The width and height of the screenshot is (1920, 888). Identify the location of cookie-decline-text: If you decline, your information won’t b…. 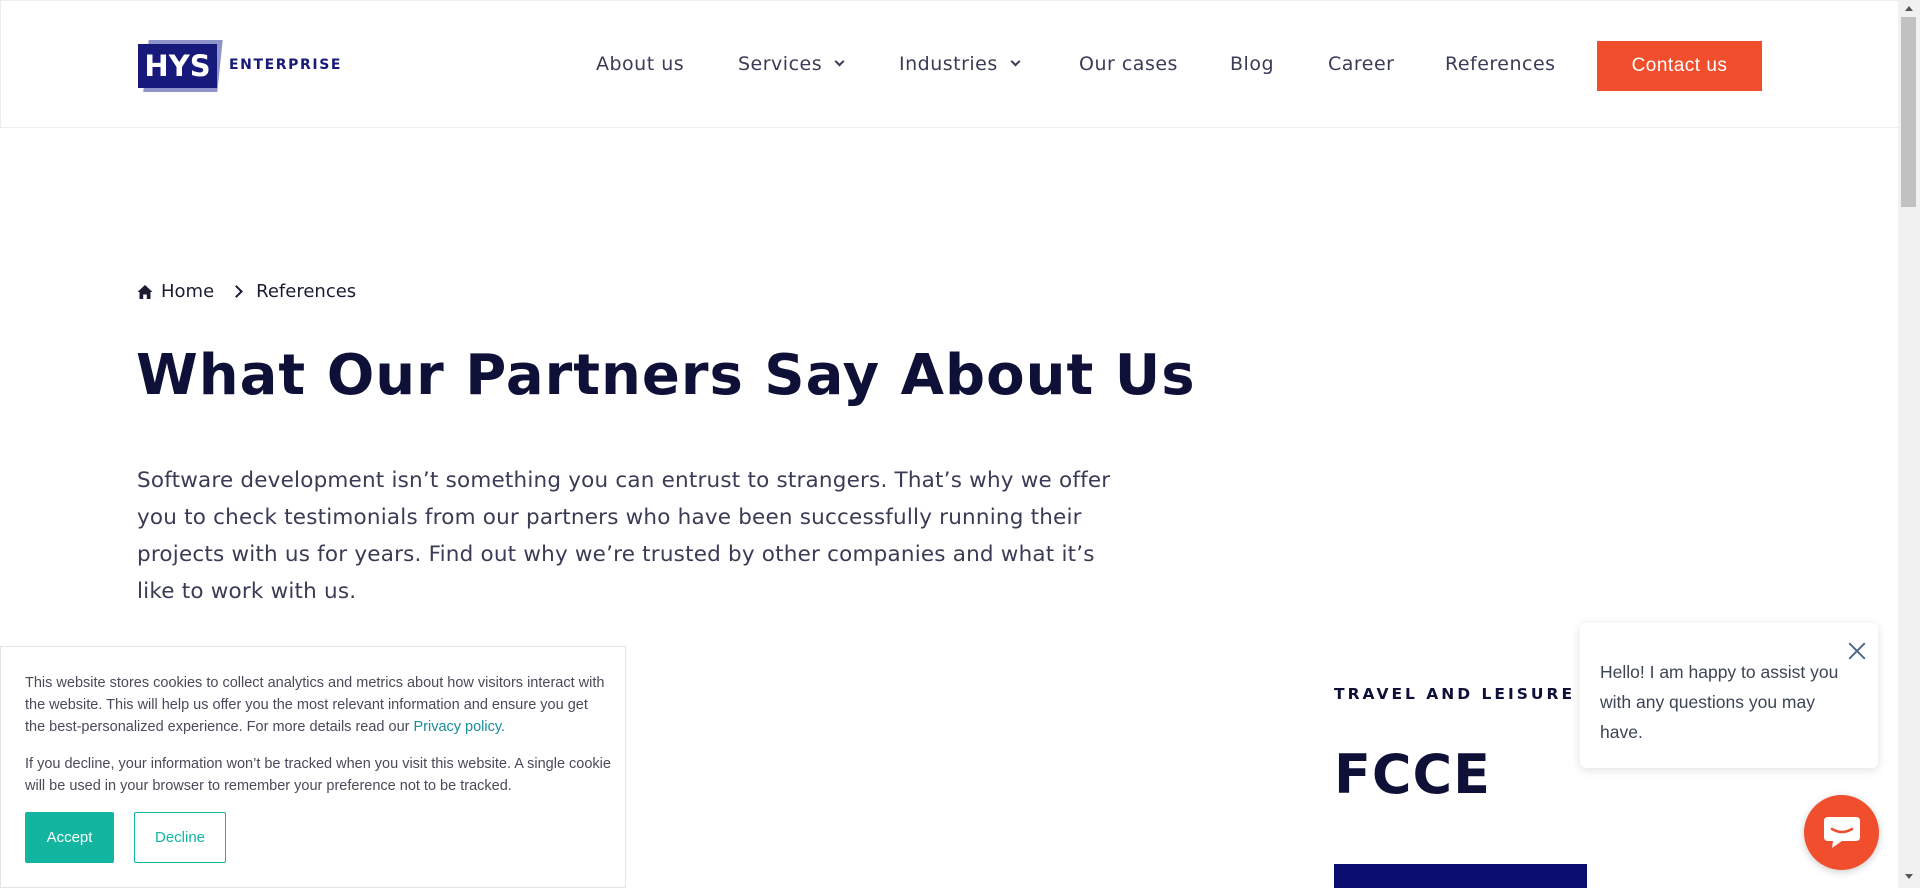
(318, 775).